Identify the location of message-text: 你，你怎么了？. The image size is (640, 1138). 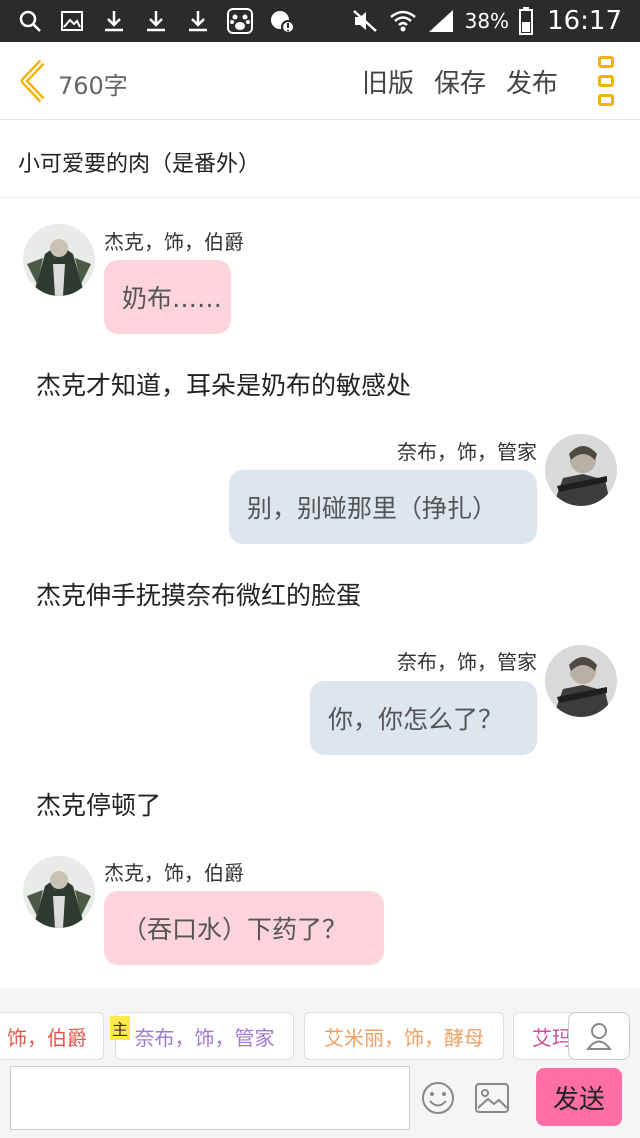
(416, 719).